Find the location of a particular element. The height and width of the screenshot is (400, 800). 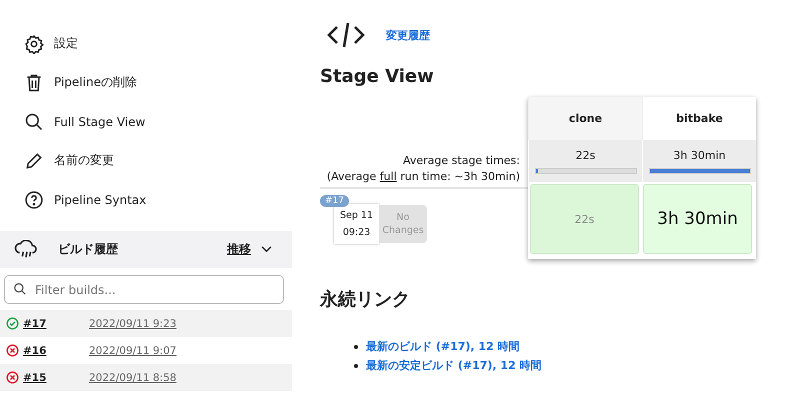

sidebar-link: Full Stage View is located at coordinates (100, 121).